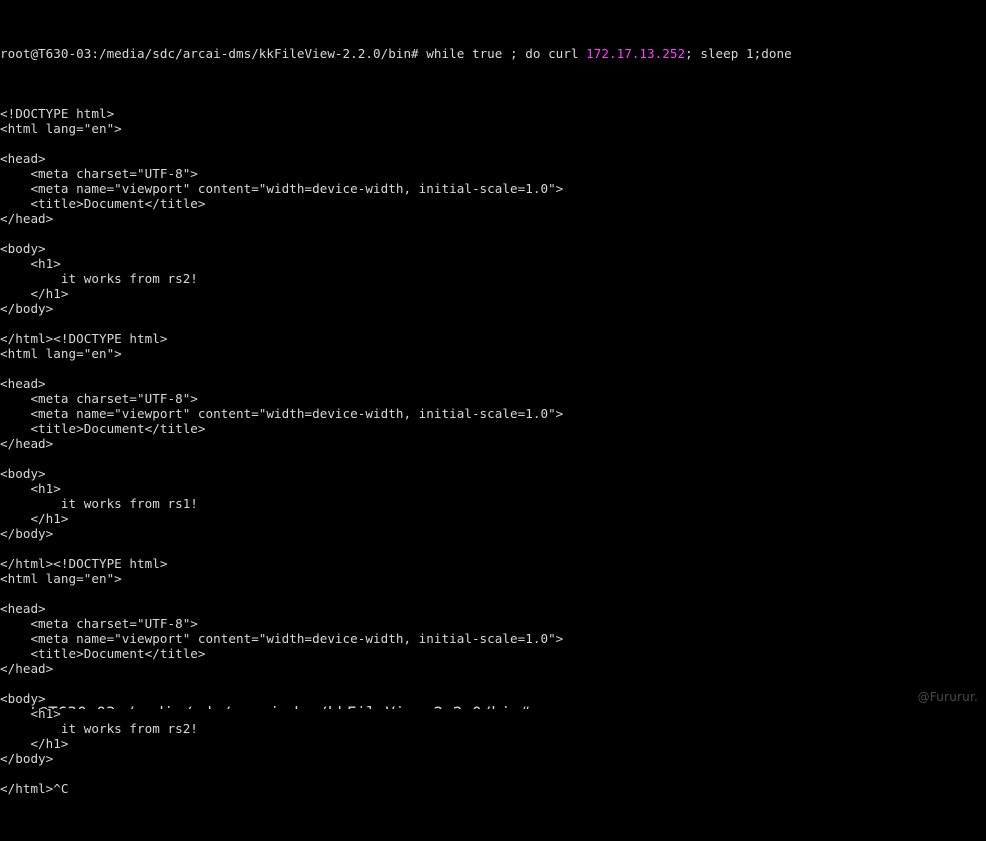 Image resolution: width=986 pixels, height=841 pixels. Describe the element at coordinates (738, 53) in the screenshot. I see `command-after-ip: ; sleep 1;done` at that location.